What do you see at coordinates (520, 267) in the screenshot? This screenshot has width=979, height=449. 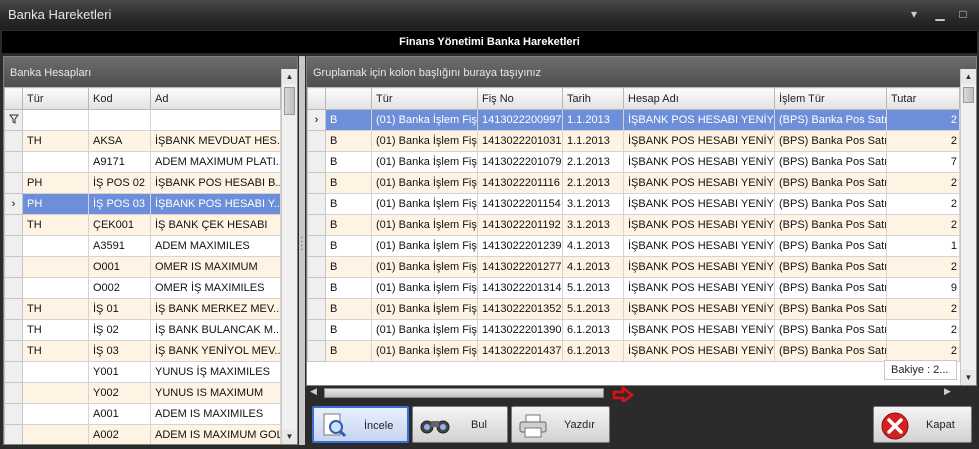 I see `cell-fis-no: 1413022201277` at bounding box center [520, 267].